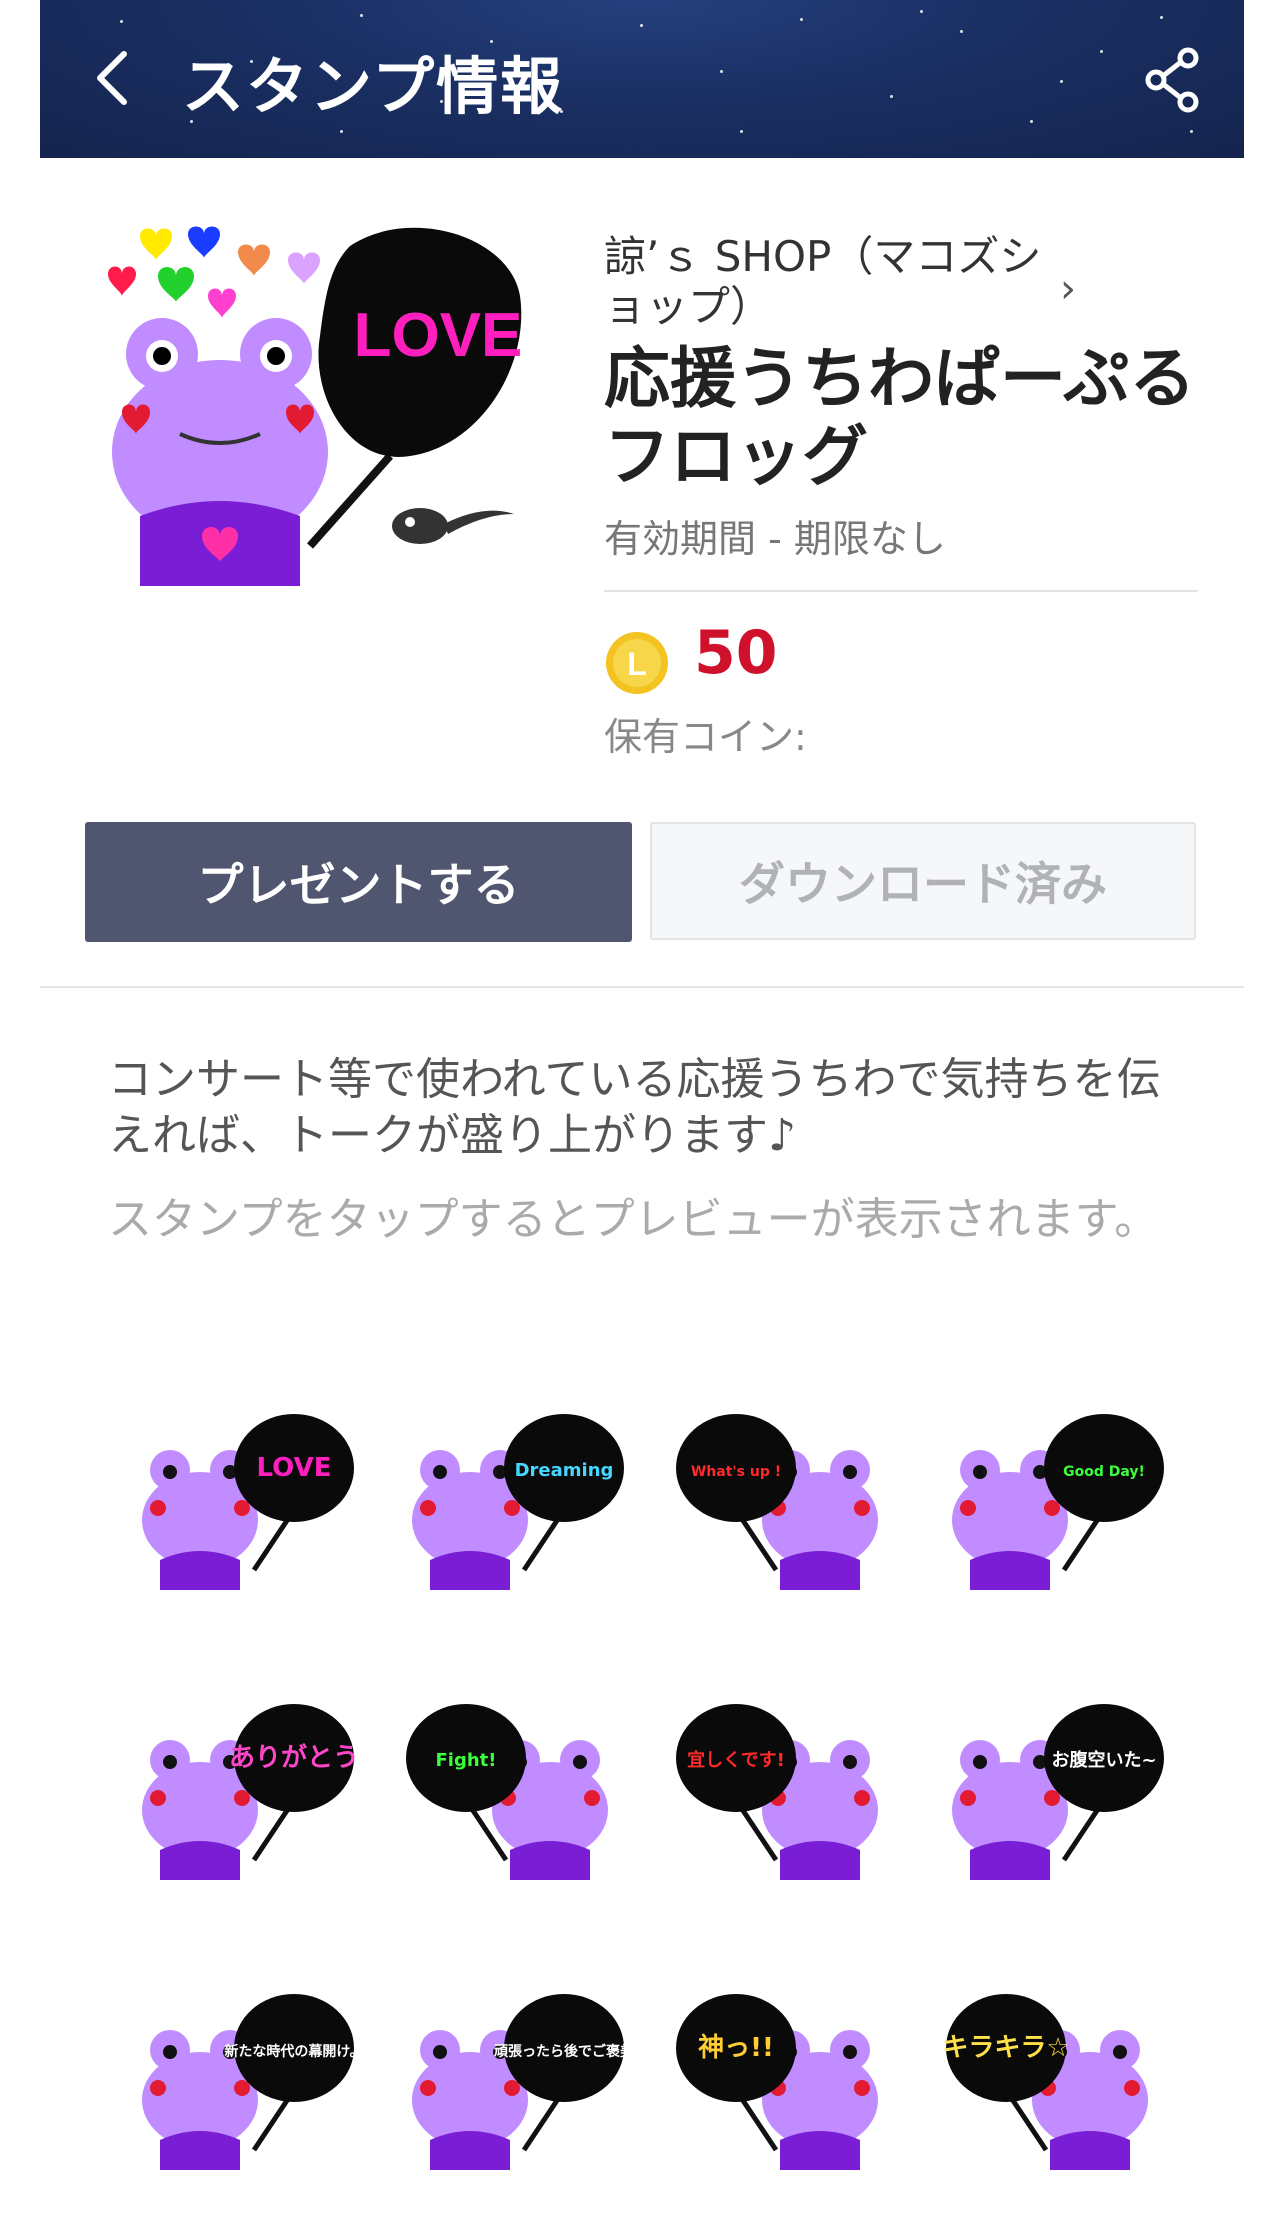 The height and width of the screenshot is (2220, 1284). What do you see at coordinates (1104, 1472) in the screenshot?
I see `sticker-fan-text: Good Day!` at bounding box center [1104, 1472].